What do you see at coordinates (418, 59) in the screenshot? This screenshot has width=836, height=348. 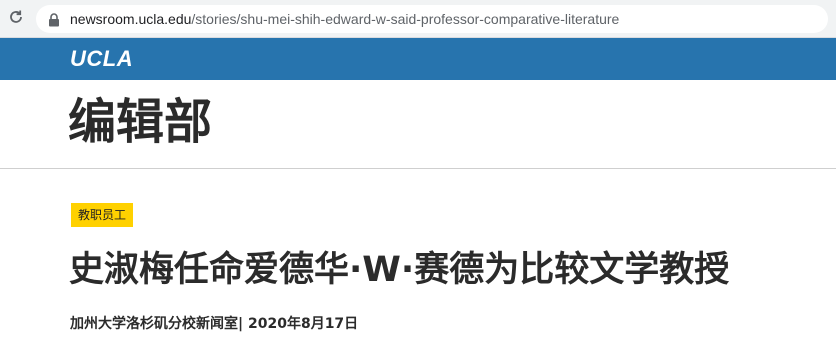 I see `site-header: UCLA` at bounding box center [418, 59].